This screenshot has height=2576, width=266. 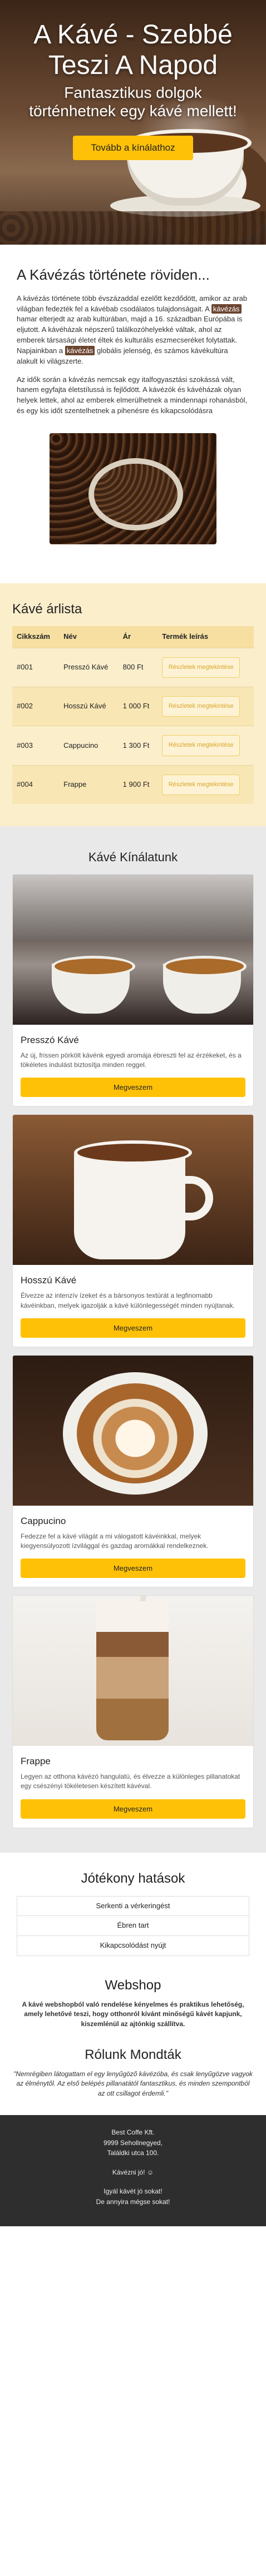 What do you see at coordinates (138, 706) in the screenshot?
I see `cell-price: 1 000 Ft` at bounding box center [138, 706].